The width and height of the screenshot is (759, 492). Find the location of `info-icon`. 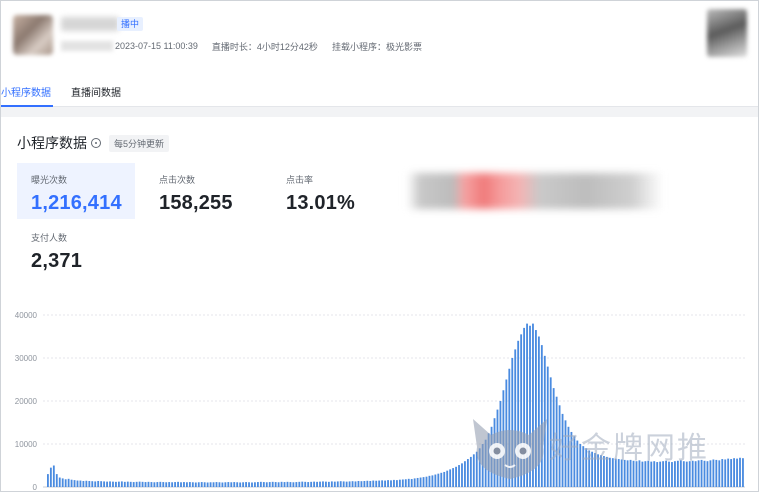

info-icon is located at coordinates (96, 143).